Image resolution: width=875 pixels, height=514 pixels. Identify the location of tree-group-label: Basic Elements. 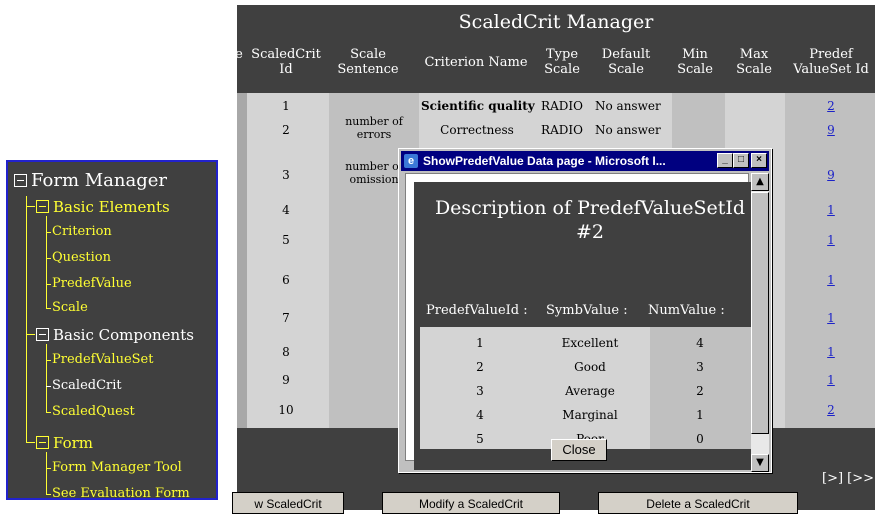
(111, 207).